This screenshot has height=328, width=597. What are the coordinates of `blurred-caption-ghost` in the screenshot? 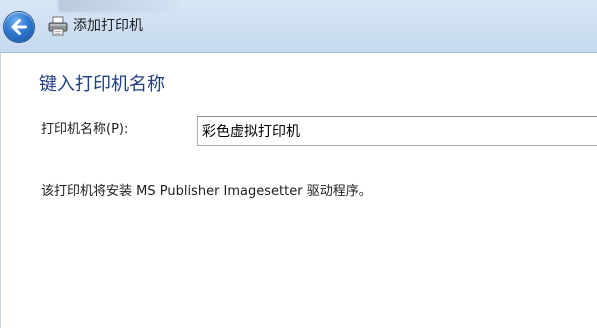 It's located at (118, 6).